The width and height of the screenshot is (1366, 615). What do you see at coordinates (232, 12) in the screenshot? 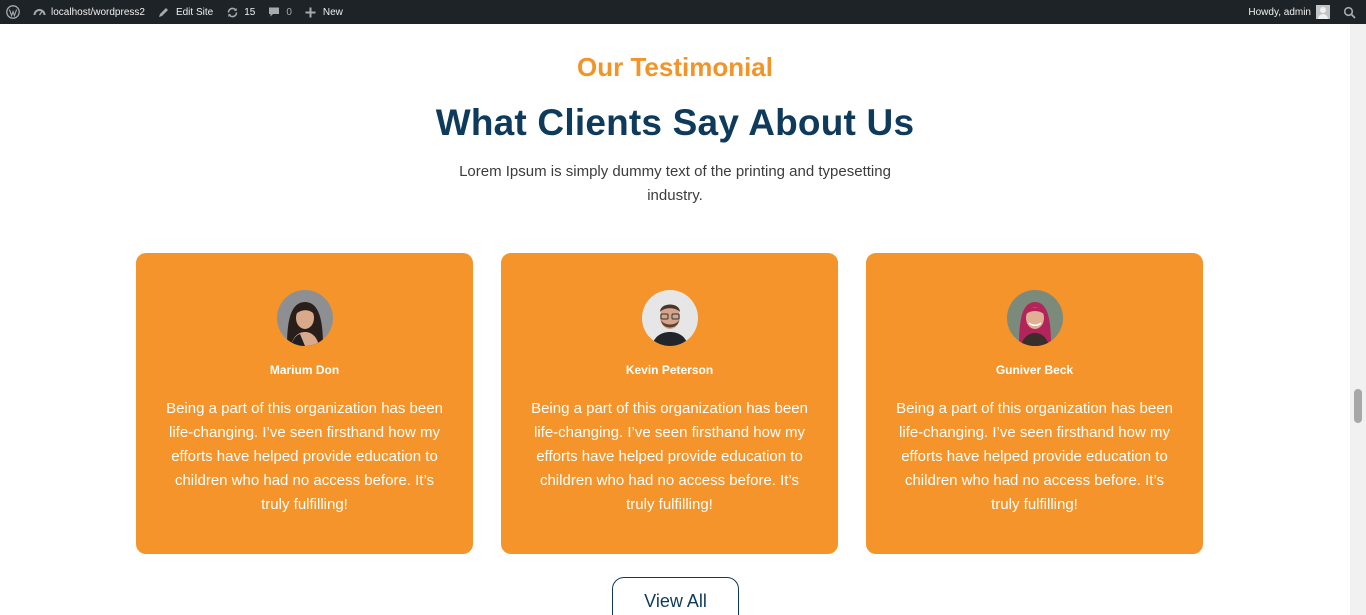
I see `updates-icon` at bounding box center [232, 12].